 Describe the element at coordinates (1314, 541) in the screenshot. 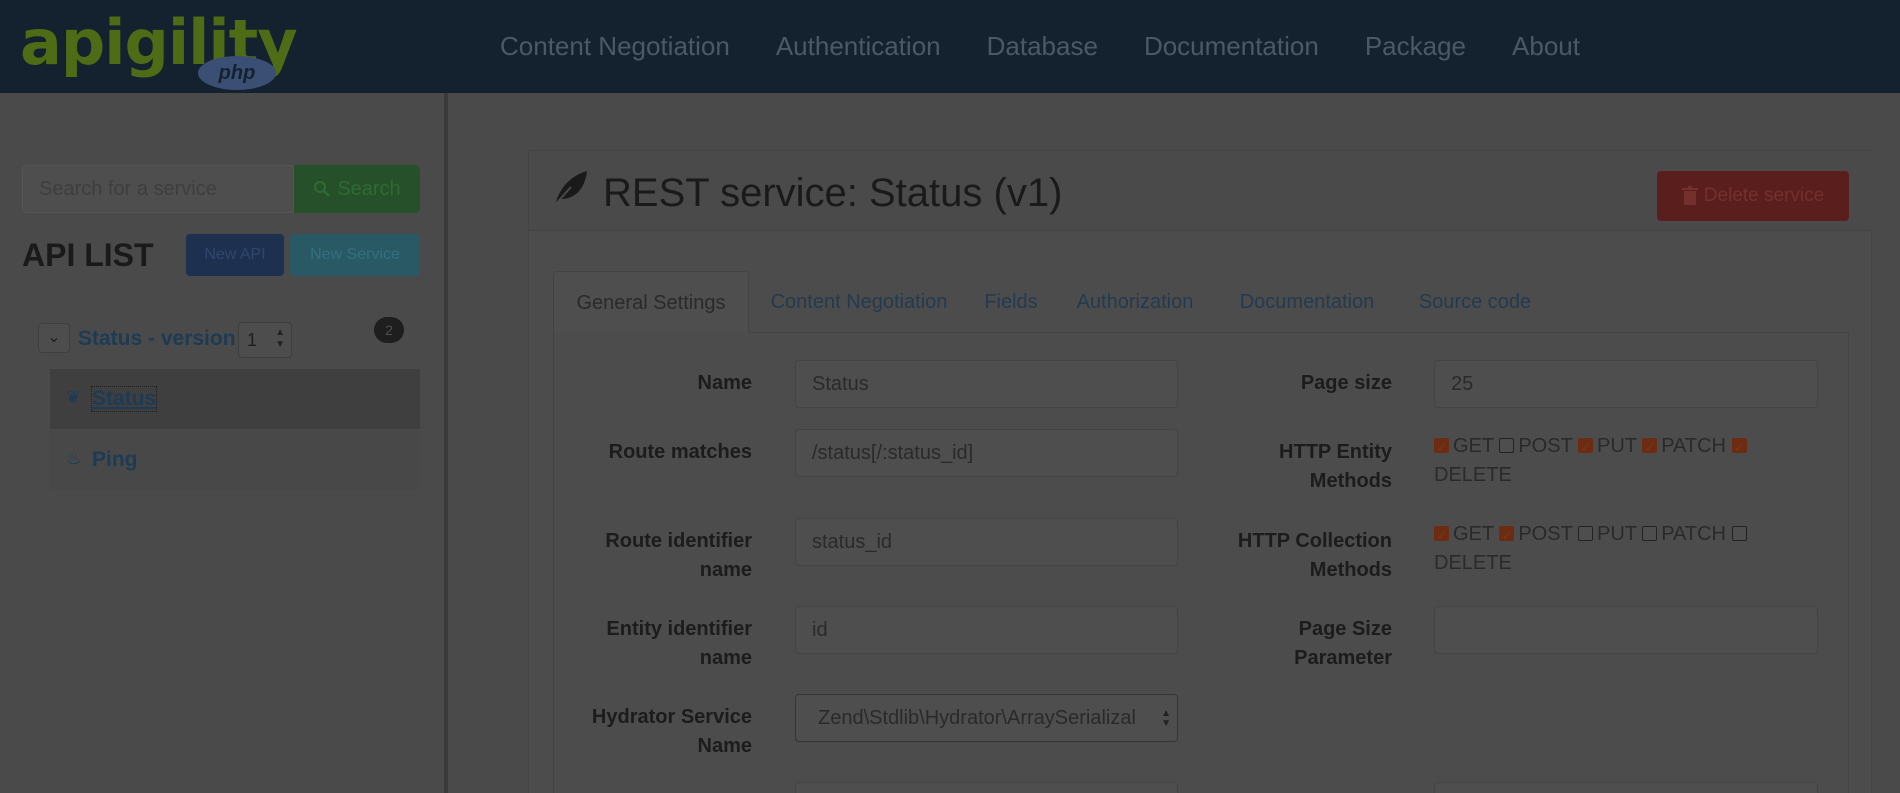

I see `collection-methods-label-line1: HTTP Collection` at that location.